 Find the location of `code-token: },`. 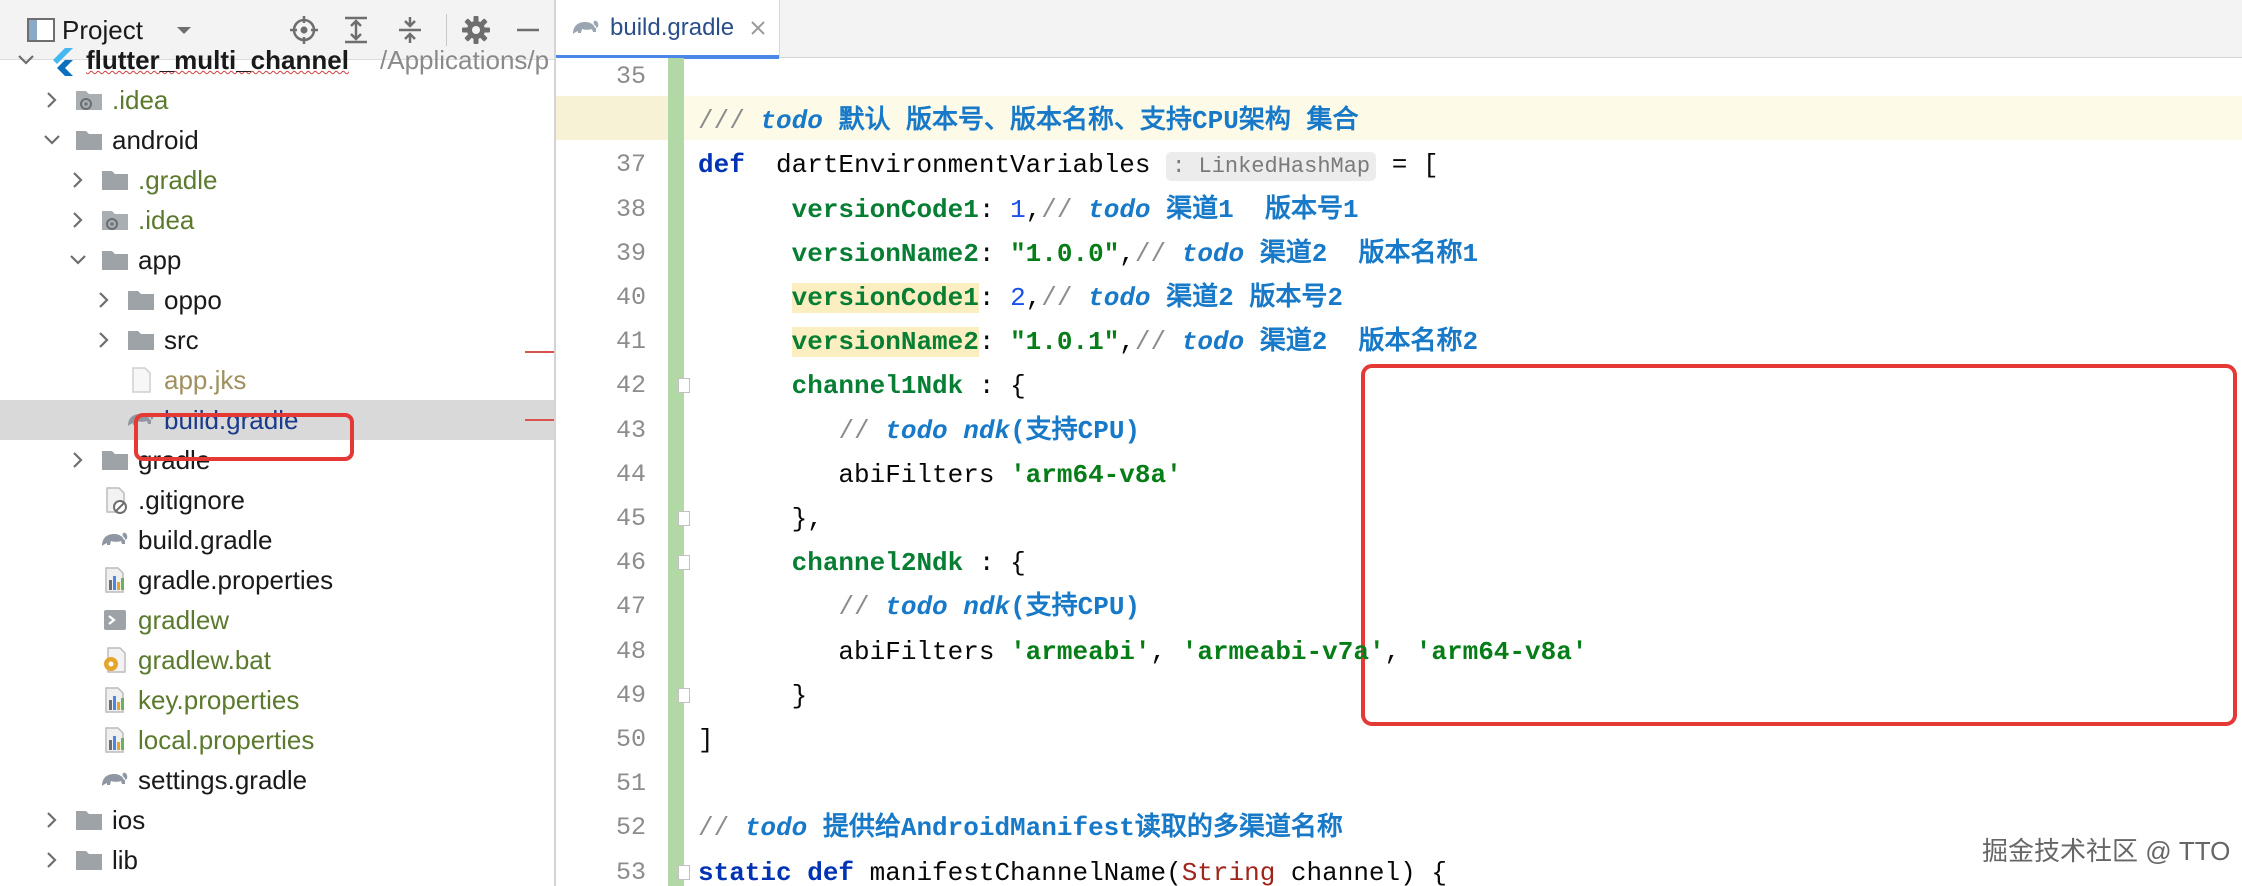

code-token: }, is located at coordinates (760, 519).